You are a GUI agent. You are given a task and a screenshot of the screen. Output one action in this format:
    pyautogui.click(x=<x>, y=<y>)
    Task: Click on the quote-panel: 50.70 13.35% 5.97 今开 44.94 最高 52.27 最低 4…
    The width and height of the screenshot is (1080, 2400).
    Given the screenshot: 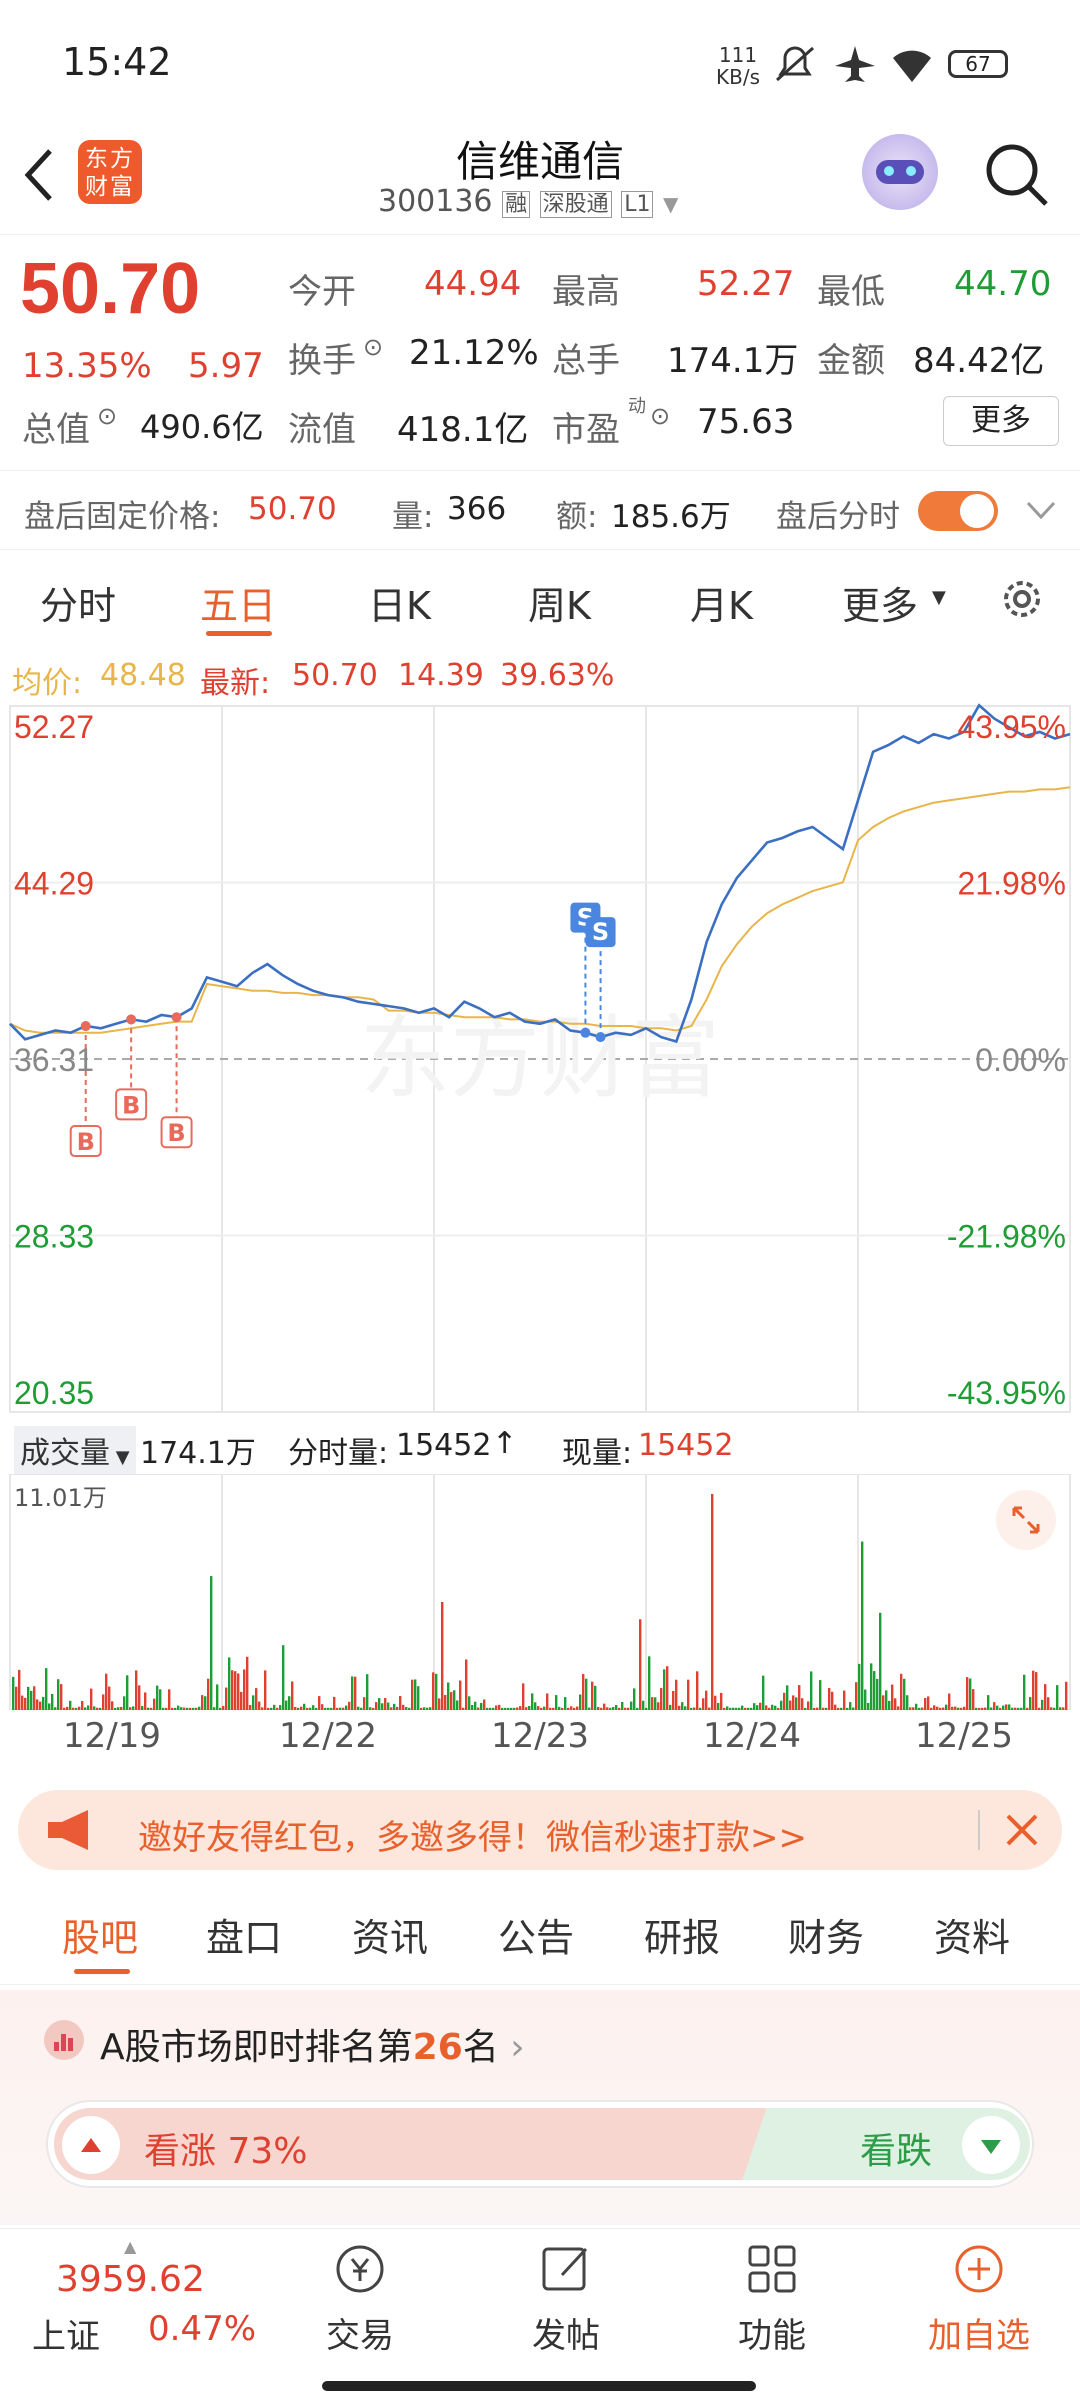 What is the action you would take?
    pyautogui.click(x=540, y=352)
    